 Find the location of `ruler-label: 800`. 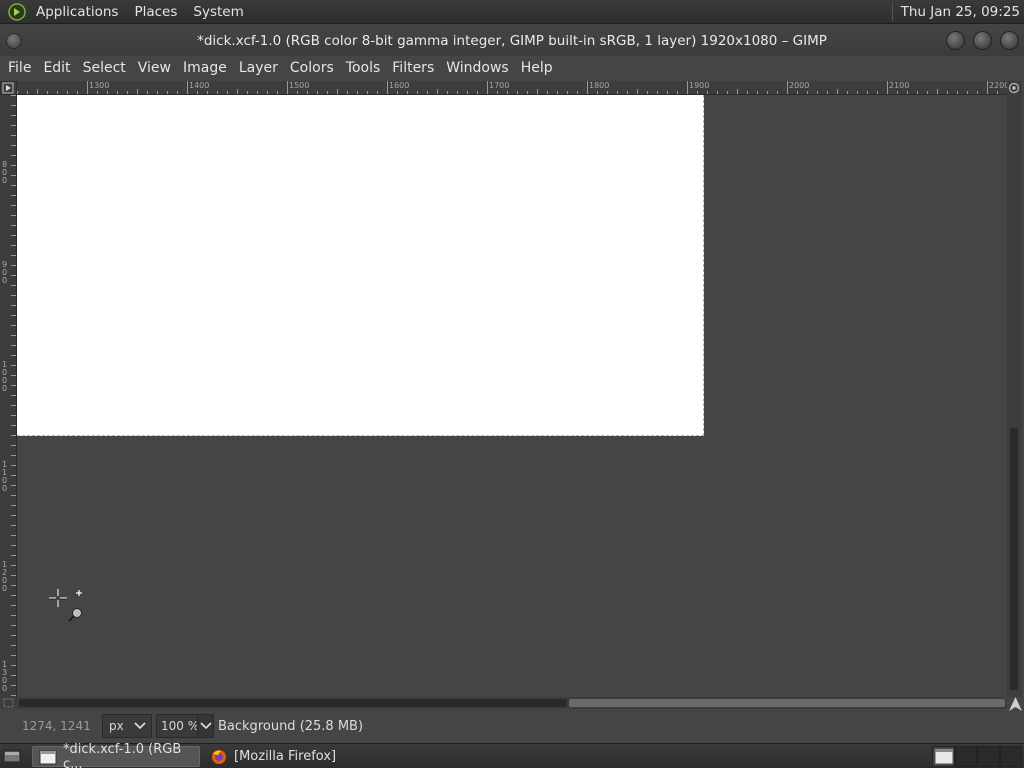

ruler-label: 800 is located at coordinates (5, 172).